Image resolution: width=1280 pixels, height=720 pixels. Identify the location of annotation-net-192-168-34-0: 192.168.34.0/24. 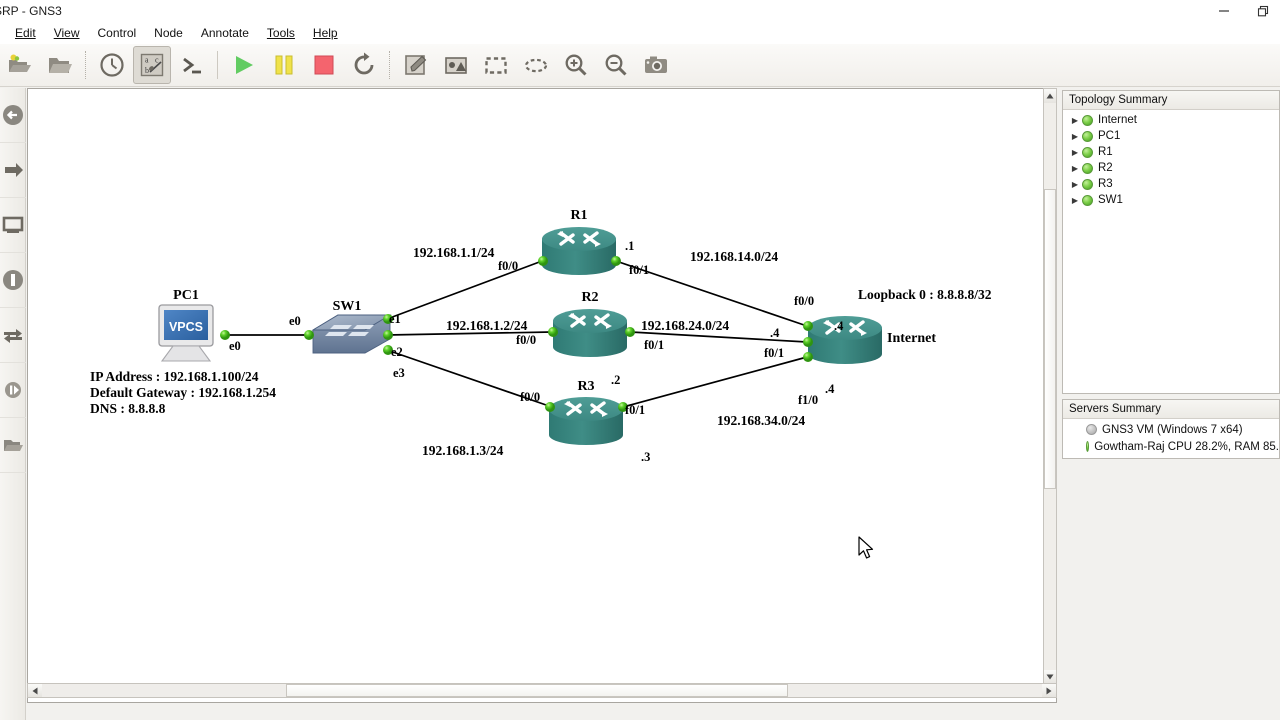
(761, 420).